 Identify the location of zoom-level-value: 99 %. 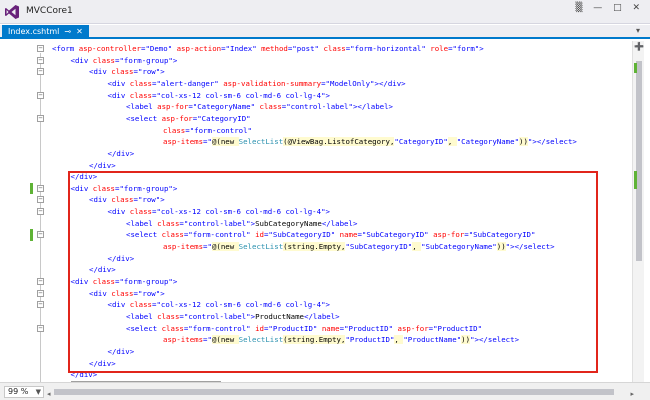
(18, 391).